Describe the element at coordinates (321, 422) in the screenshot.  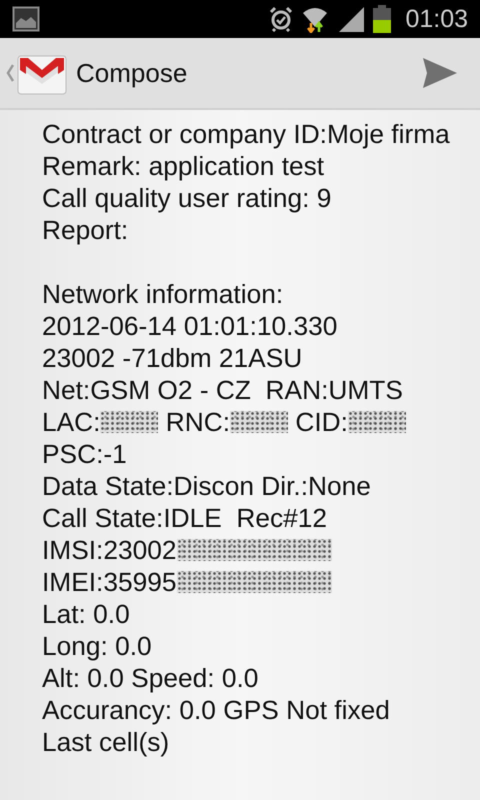
I see `message-text: CID:` at that location.